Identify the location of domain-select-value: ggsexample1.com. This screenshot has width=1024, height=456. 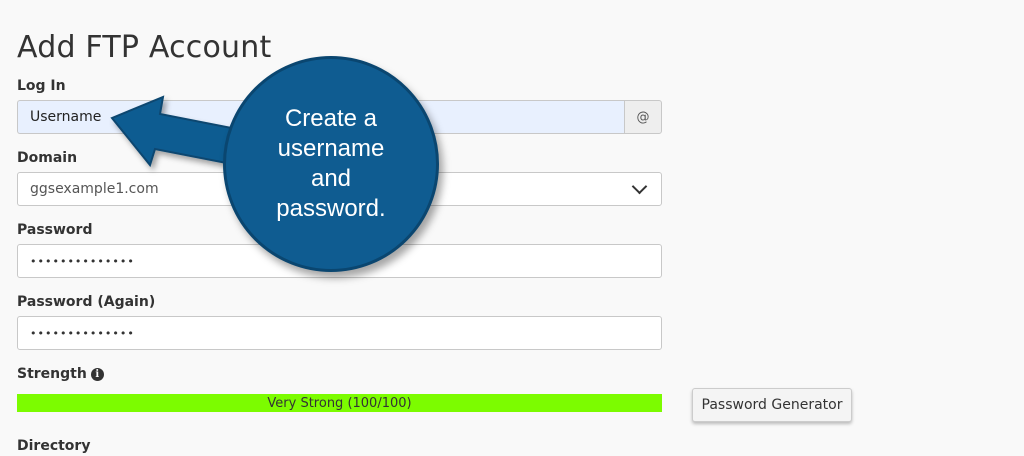
(94, 189).